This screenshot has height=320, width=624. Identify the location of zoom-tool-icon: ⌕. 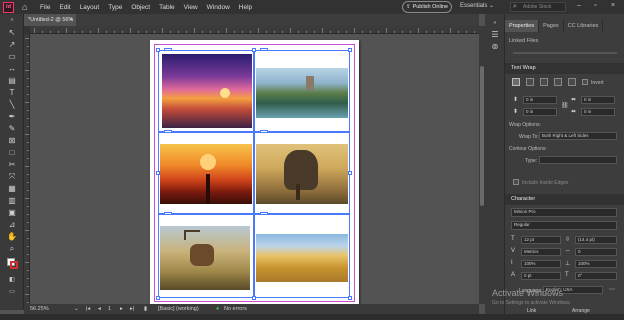
(12, 248).